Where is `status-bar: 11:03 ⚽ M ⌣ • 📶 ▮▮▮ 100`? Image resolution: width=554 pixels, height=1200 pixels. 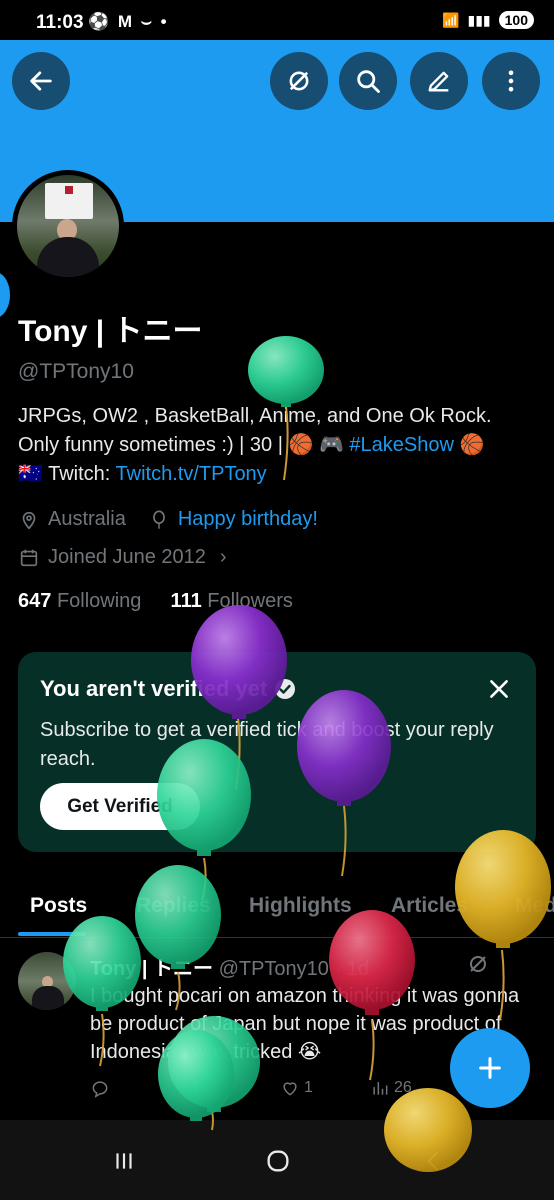
status-bar: 11:03 ⚽ M ⌣ • 📶 ▮▮▮ 100 is located at coordinates (277, 20).